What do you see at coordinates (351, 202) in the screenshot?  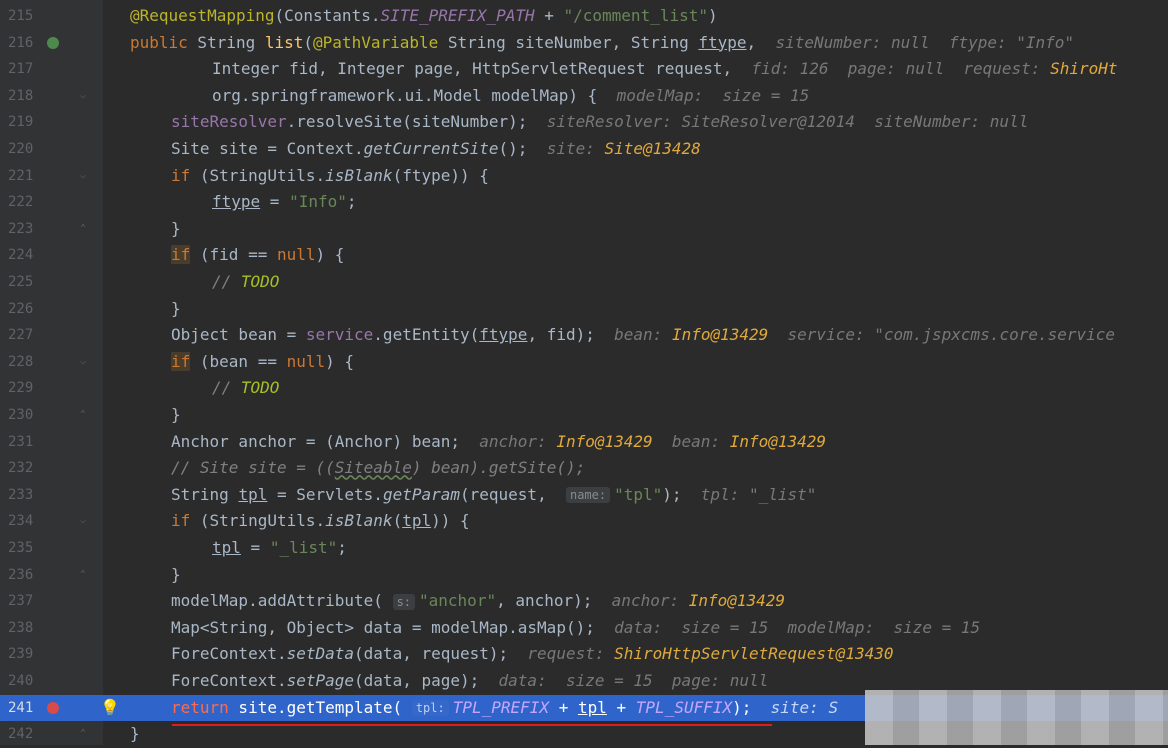 I see `code-token: ;` at bounding box center [351, 202].